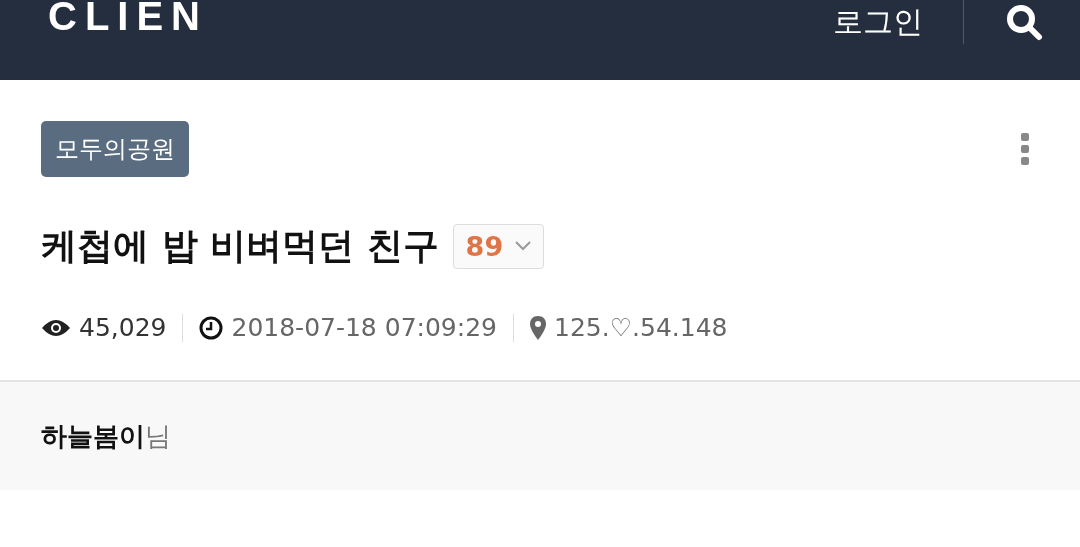  What do you see at coordinates (128, 18) in the screenshot?
I see `site-logo: CLIEN` at bounding box center [128, 18].